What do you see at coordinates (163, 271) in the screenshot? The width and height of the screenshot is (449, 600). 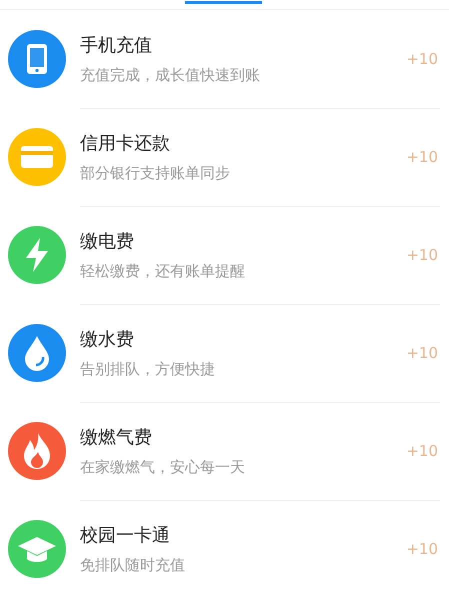 I see `service-description: 轻松缴费，还有账单提醒` at bounding box center [163, 271].